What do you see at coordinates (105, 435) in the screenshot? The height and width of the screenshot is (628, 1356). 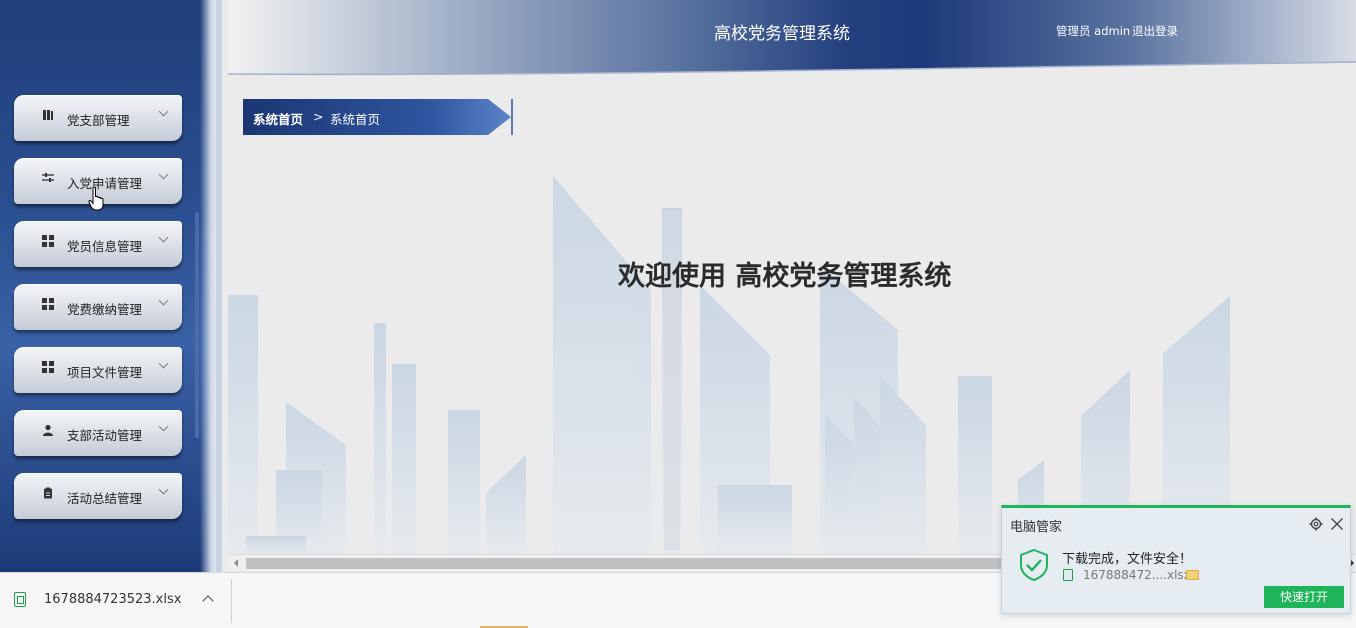 I see `sidebar-item-label: 支部活动管理` at bounding box center [105, 435].